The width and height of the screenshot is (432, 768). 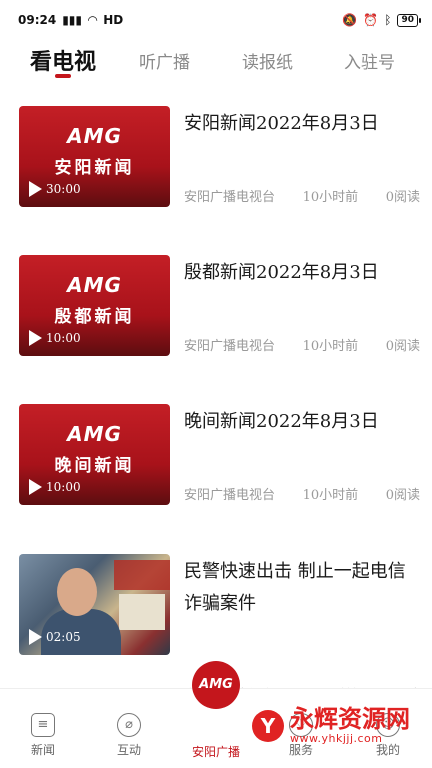 What do you see at coordinates (216, 20) in the screenshot?
I see `status-bar: 09:24 ▮▮▮ ◠ HD 🔕 ⏰ ᛒ 90` at bounding box center [216, 20].